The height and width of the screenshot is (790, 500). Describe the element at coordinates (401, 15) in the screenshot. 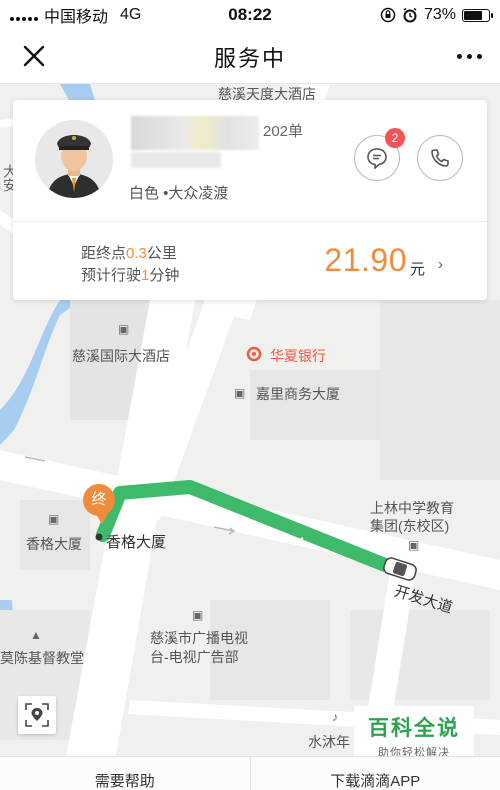

I see `status-right: 73%` at that location.